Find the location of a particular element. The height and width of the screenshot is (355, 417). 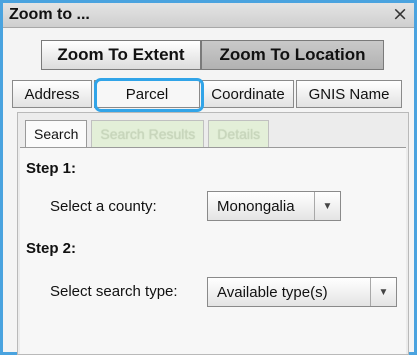

tab-details: Details is located at coordinates (239, 134).